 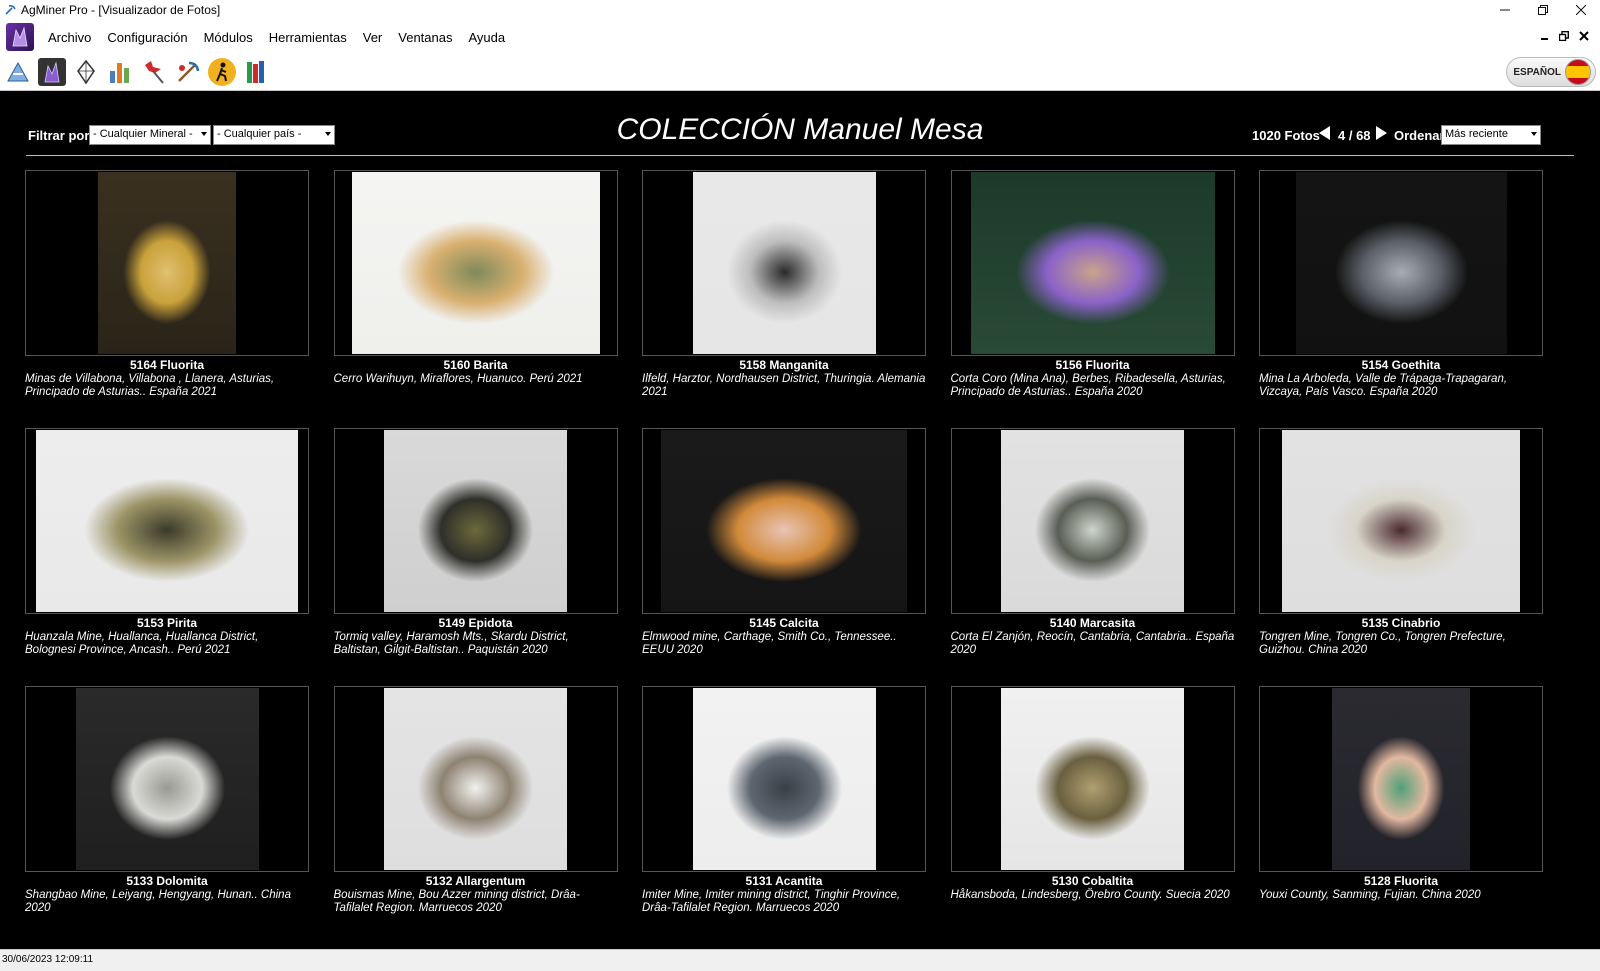 I want to click on menu-ayuda: Ayuda, so click(x=486, y=37).